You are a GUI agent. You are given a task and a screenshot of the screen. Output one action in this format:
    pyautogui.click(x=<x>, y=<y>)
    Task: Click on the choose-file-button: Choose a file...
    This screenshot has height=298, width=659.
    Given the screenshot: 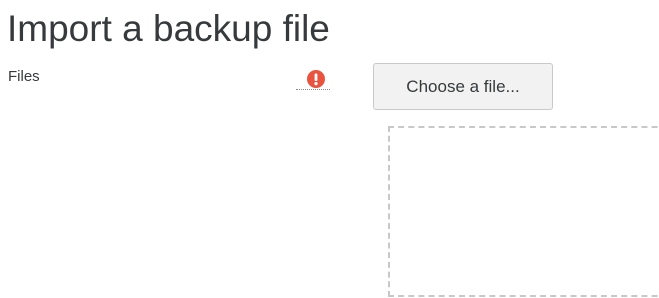 What is the action you would take?
    pyautogui.click(x=463, y=86)
    